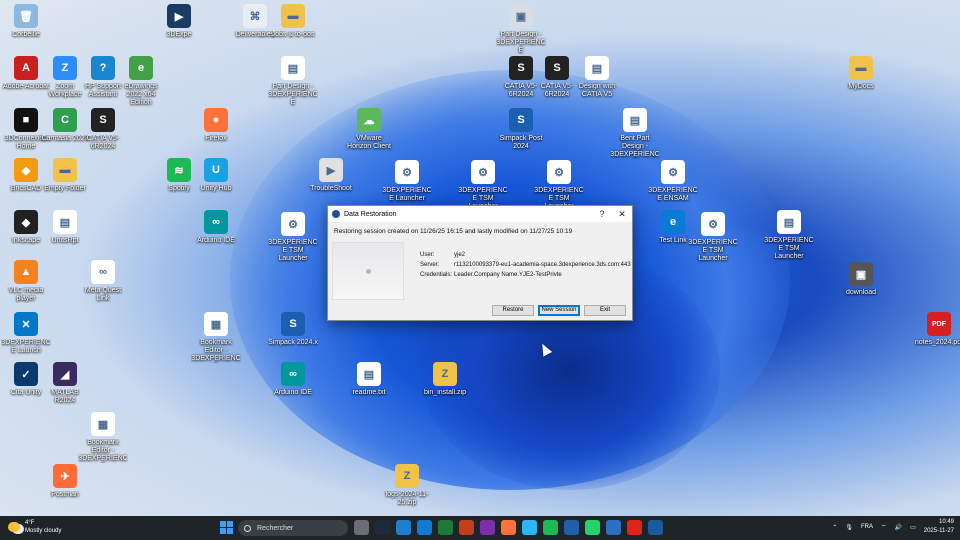 This screenshot has height=540, width=960. Describe the element at coordinates (216, 188) in the screenshot. I see `desktop-icon-label: Unity Hub` at that location.